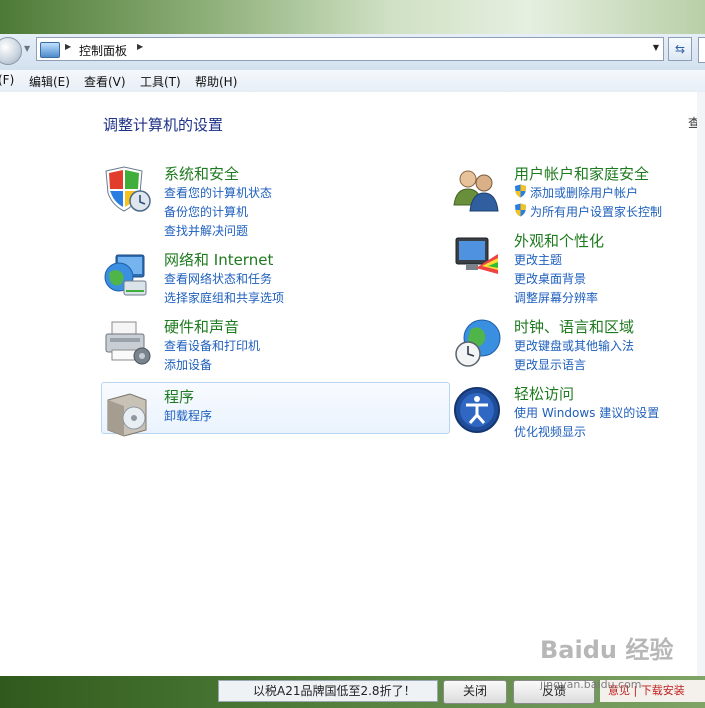  Describe the element at coordinates (350, 49) in the screenshot. I see `address-bar: ▶ 控制面板 ▶ ▼` at that location.